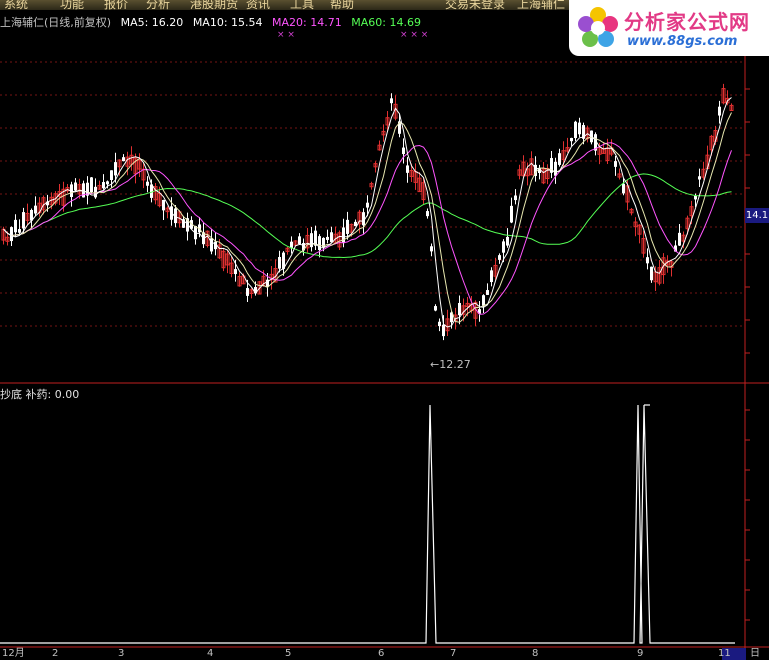 This screenshot has width=769, height=660. I want to click on date-label: 2, so click(55, 653).